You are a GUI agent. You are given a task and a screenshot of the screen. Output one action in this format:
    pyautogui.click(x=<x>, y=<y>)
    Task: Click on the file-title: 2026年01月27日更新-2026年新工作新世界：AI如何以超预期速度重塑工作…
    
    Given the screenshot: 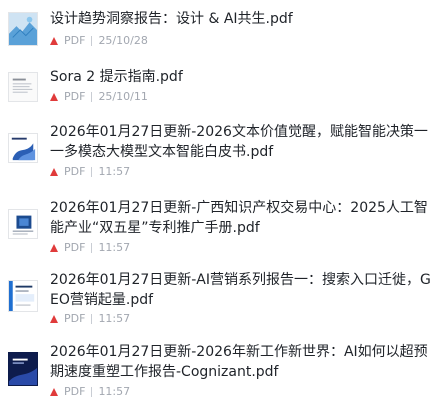 What is the action you would take?
    pyautogui.click(x=242, y=362)
    